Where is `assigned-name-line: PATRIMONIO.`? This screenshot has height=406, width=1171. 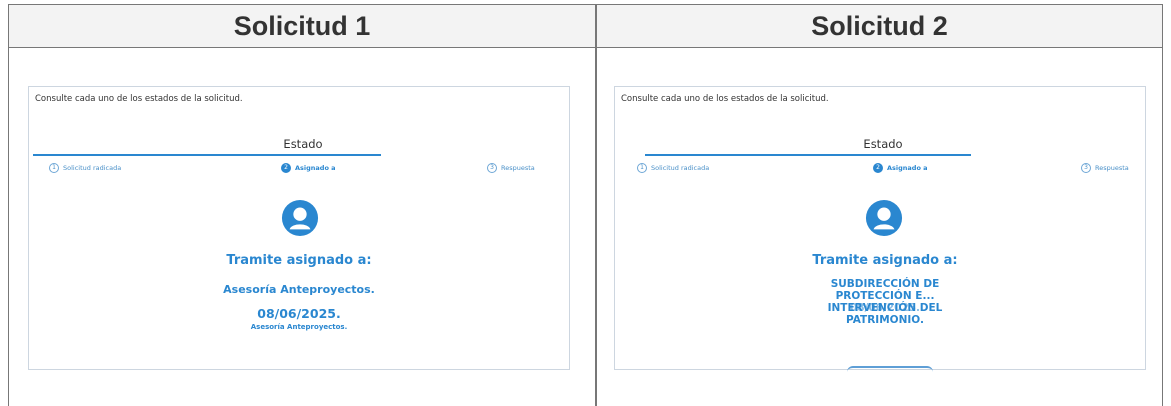 assigned-name-line: PATRIMONIO. is located at coordinates (885, 320).